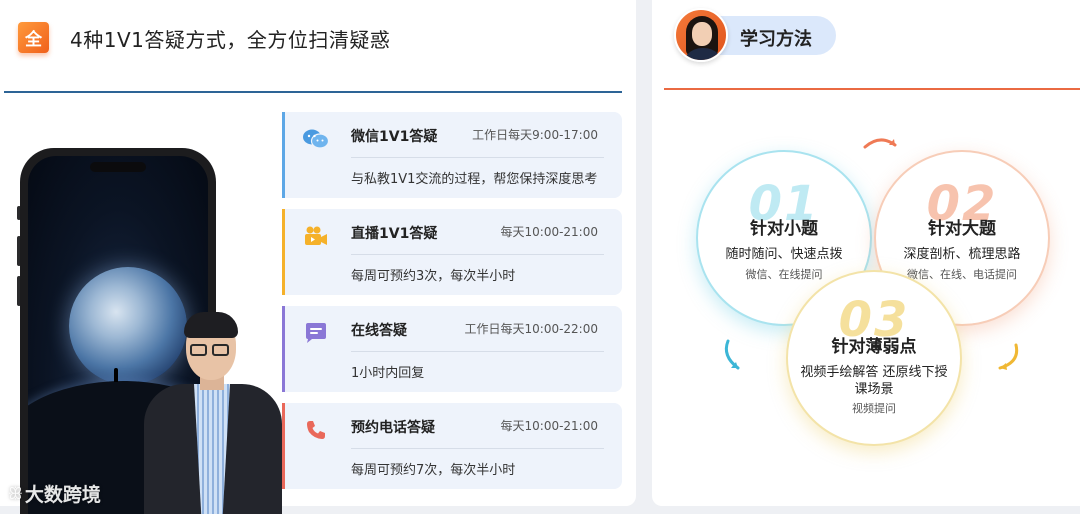 The height and width of the screenshot is (514, 1080). I want to click on teacher-glasses, so click(211, 350).